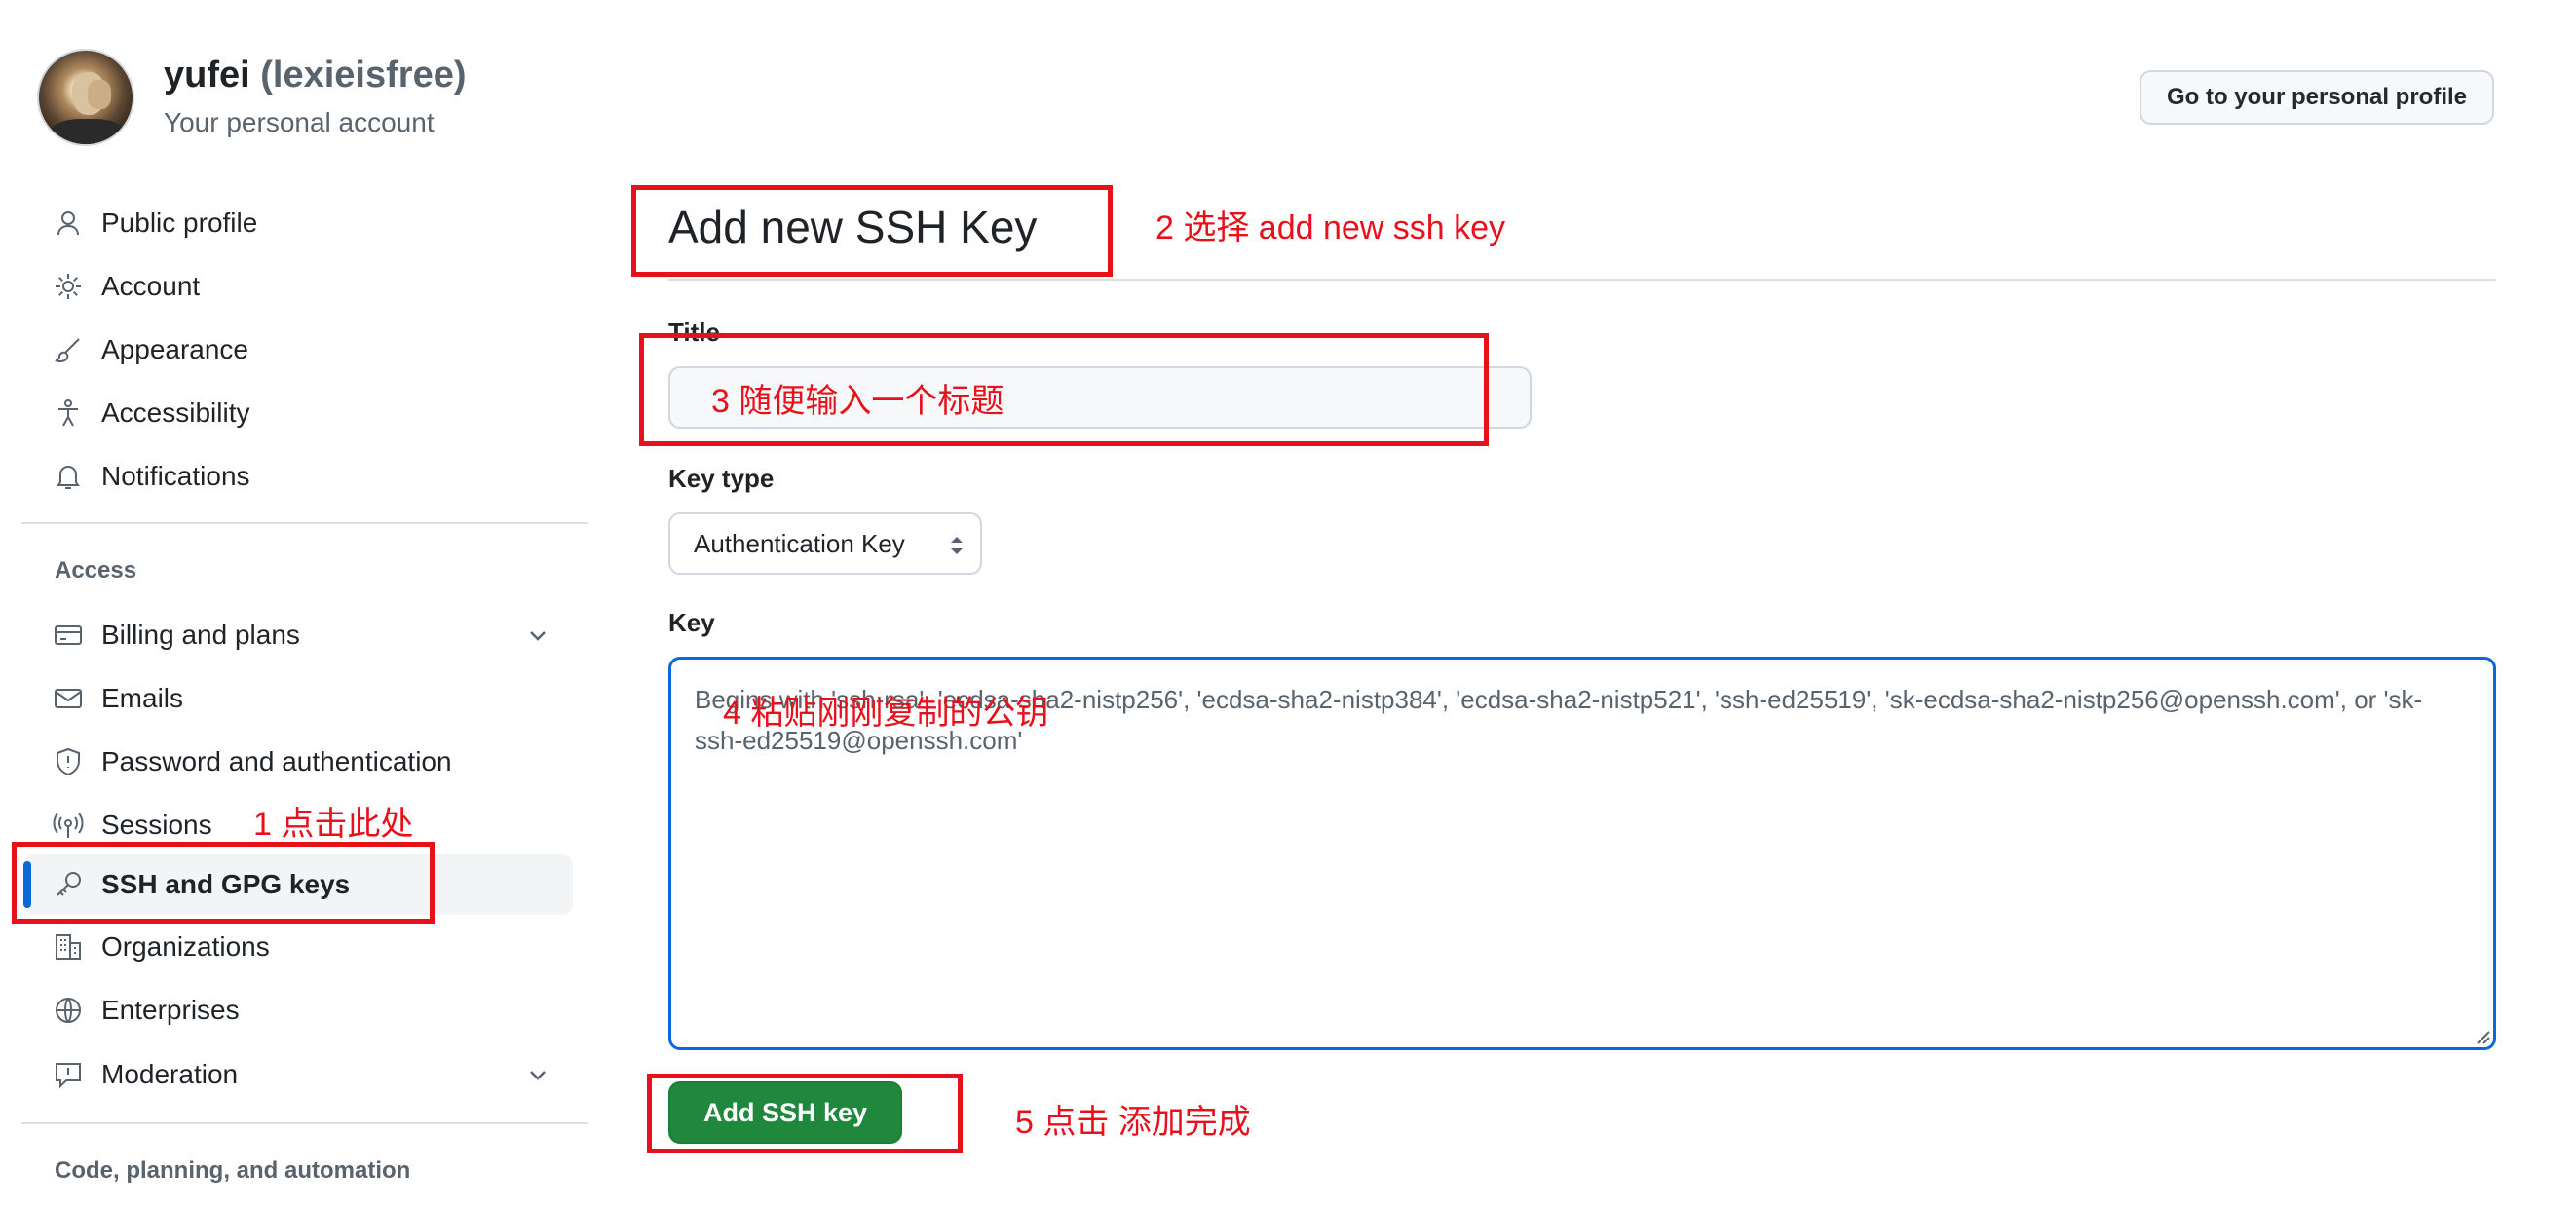 This screenshot has width=2576, height=1210. I want to click on person-icon, so click(68, 223).